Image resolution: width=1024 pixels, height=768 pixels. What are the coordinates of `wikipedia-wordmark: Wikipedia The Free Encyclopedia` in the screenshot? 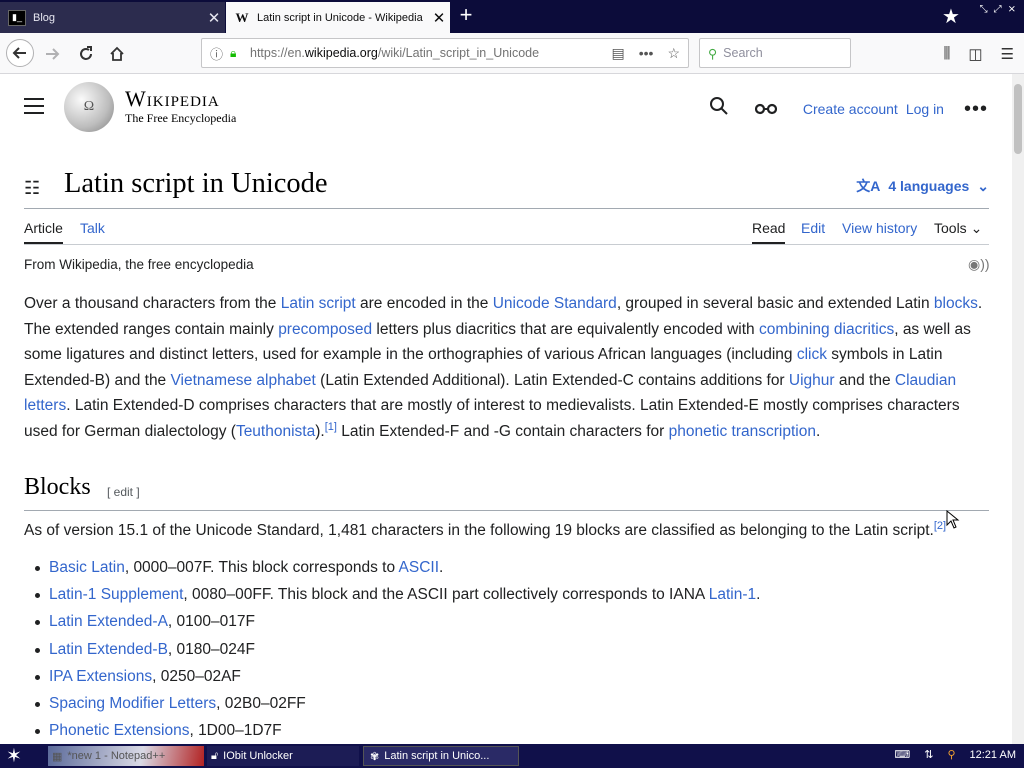 It's located at (180, 106).